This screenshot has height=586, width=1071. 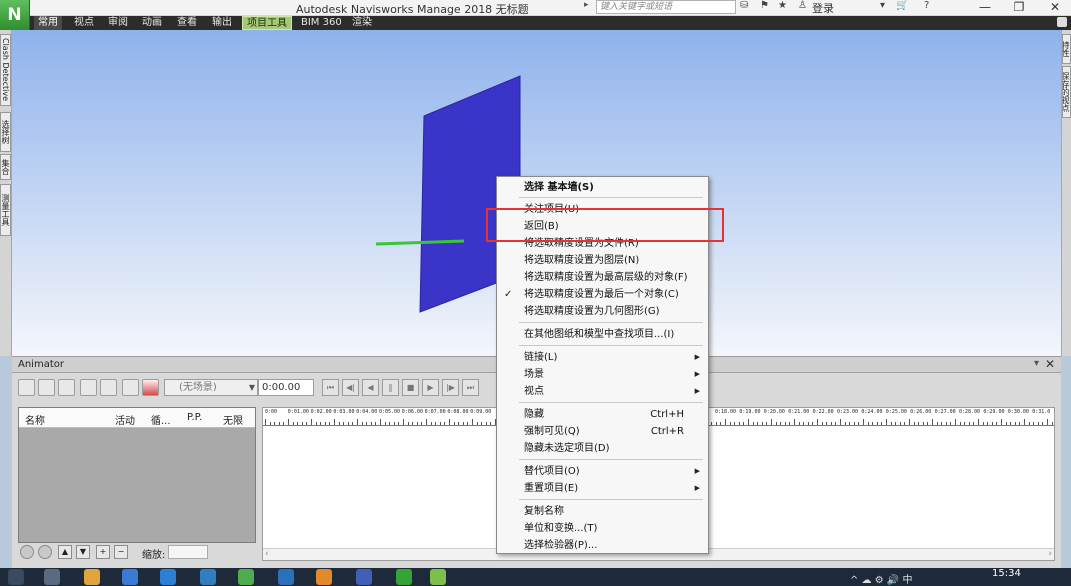 I want to click on context-menu-item: 单位和变换...(T), so click(x=602, y=528).